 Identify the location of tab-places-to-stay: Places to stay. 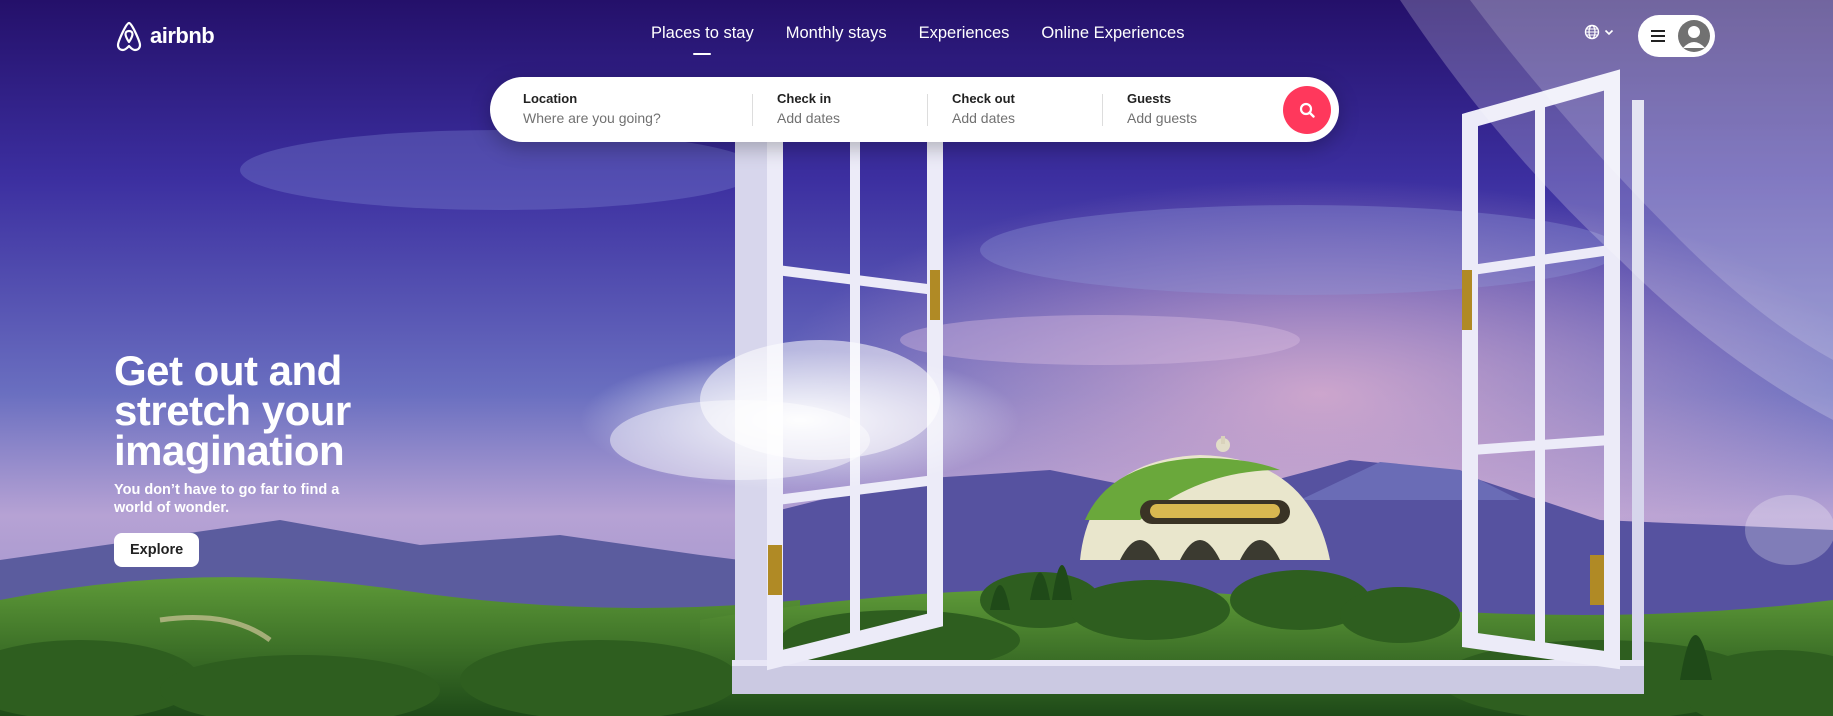
(702, 39).